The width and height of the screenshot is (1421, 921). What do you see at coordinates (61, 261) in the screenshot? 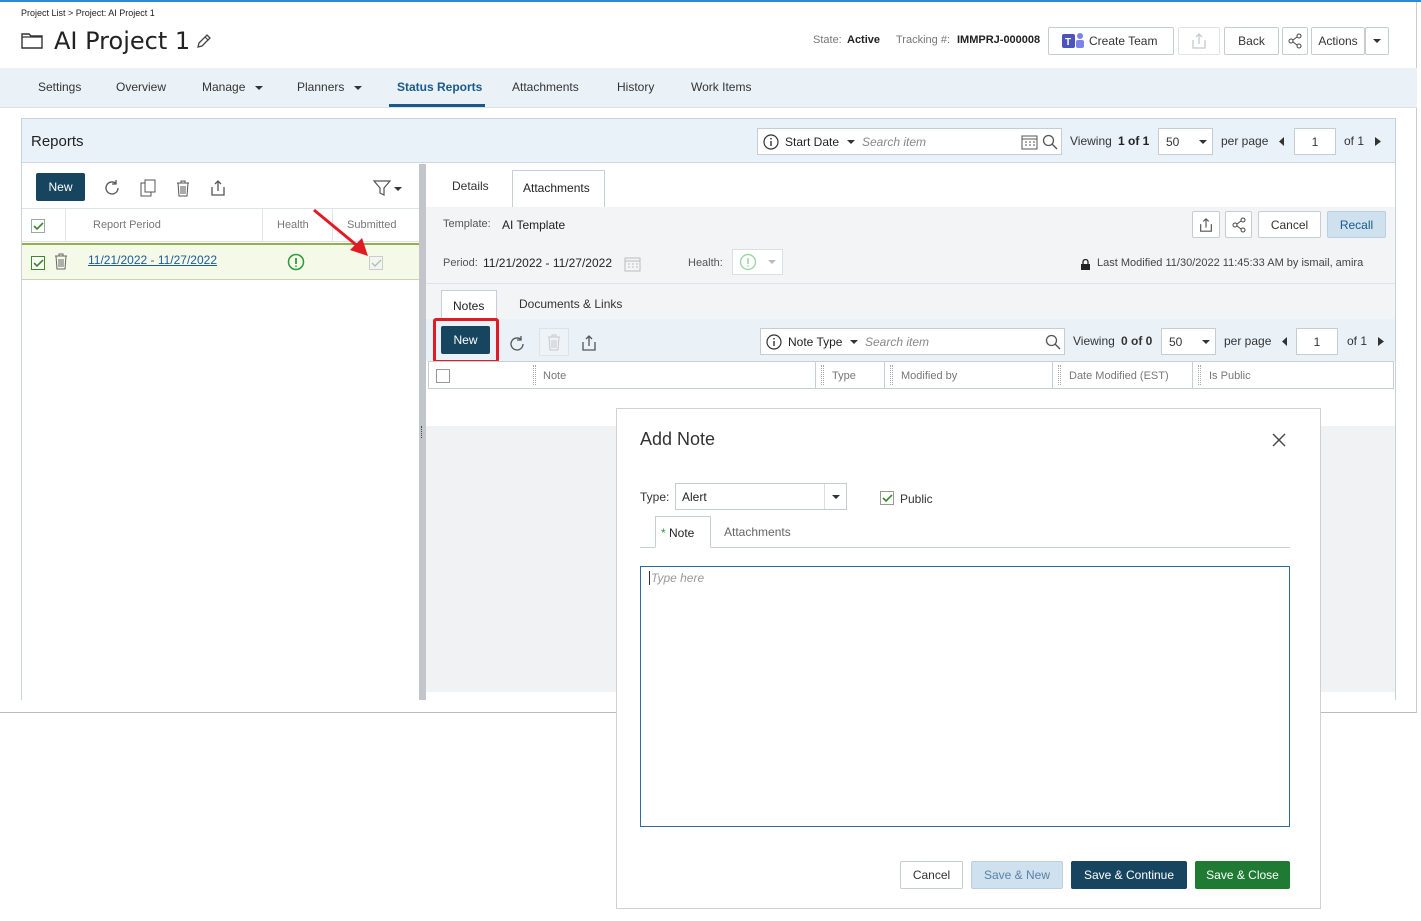
I see `row-delete-icon` at bounding box center [61, 261].